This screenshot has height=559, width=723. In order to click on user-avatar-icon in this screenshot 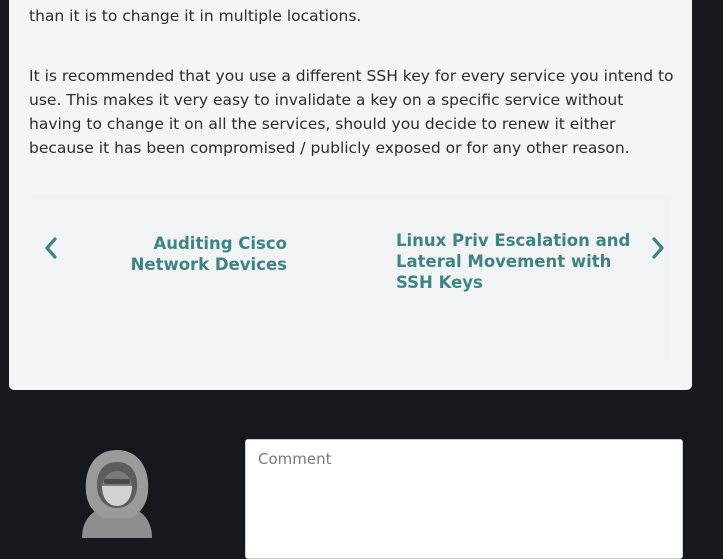, I will do `click(117, 494)`.